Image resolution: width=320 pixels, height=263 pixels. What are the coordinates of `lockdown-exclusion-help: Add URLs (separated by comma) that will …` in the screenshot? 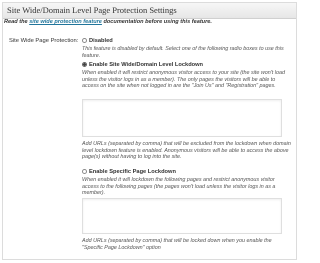 It's located at (186, 151).